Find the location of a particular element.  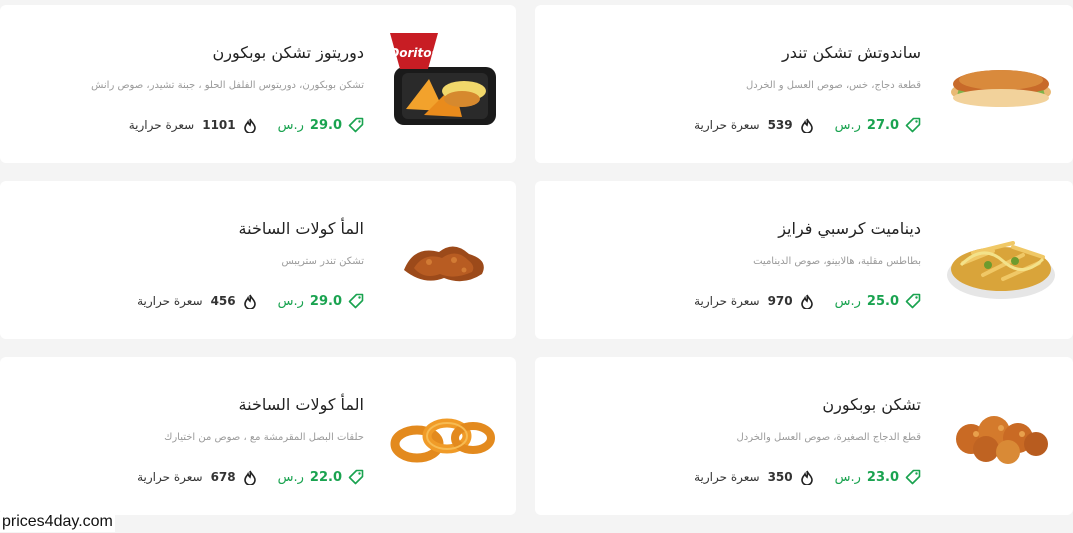

item-meta: 23.0 ر.س 350 سعرة حرارية is located at coordinates (807, 477).